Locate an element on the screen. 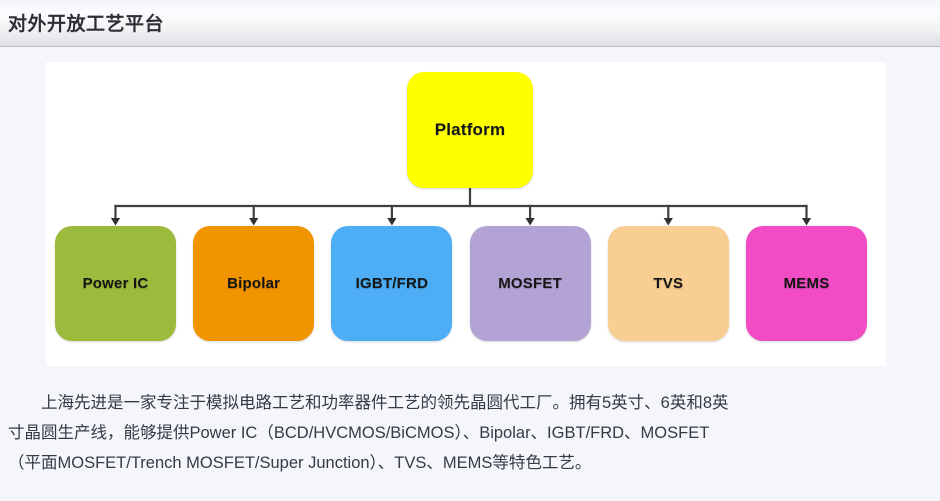 The image size is (940, 501). diagram-leaf-label: IGBT/FRD is located at coordinates (392, 283).